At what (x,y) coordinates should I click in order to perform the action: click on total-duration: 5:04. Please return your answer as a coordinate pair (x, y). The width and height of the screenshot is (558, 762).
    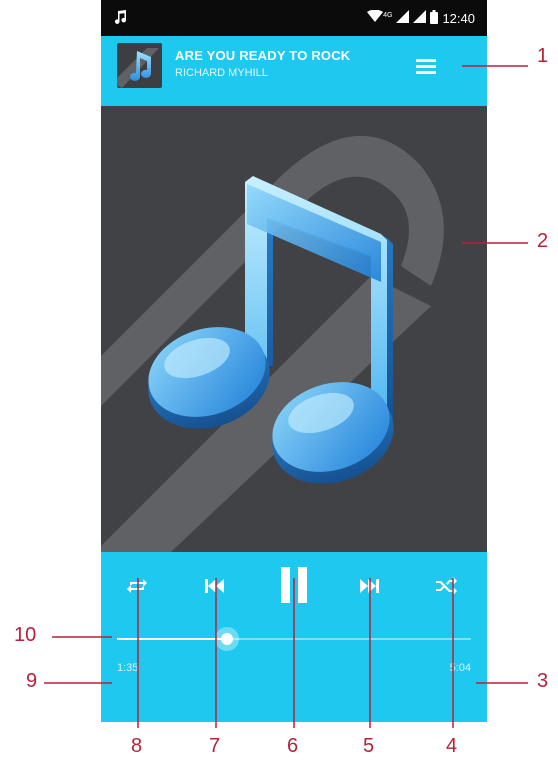
    Looking at the image, I should click on (460, 668).